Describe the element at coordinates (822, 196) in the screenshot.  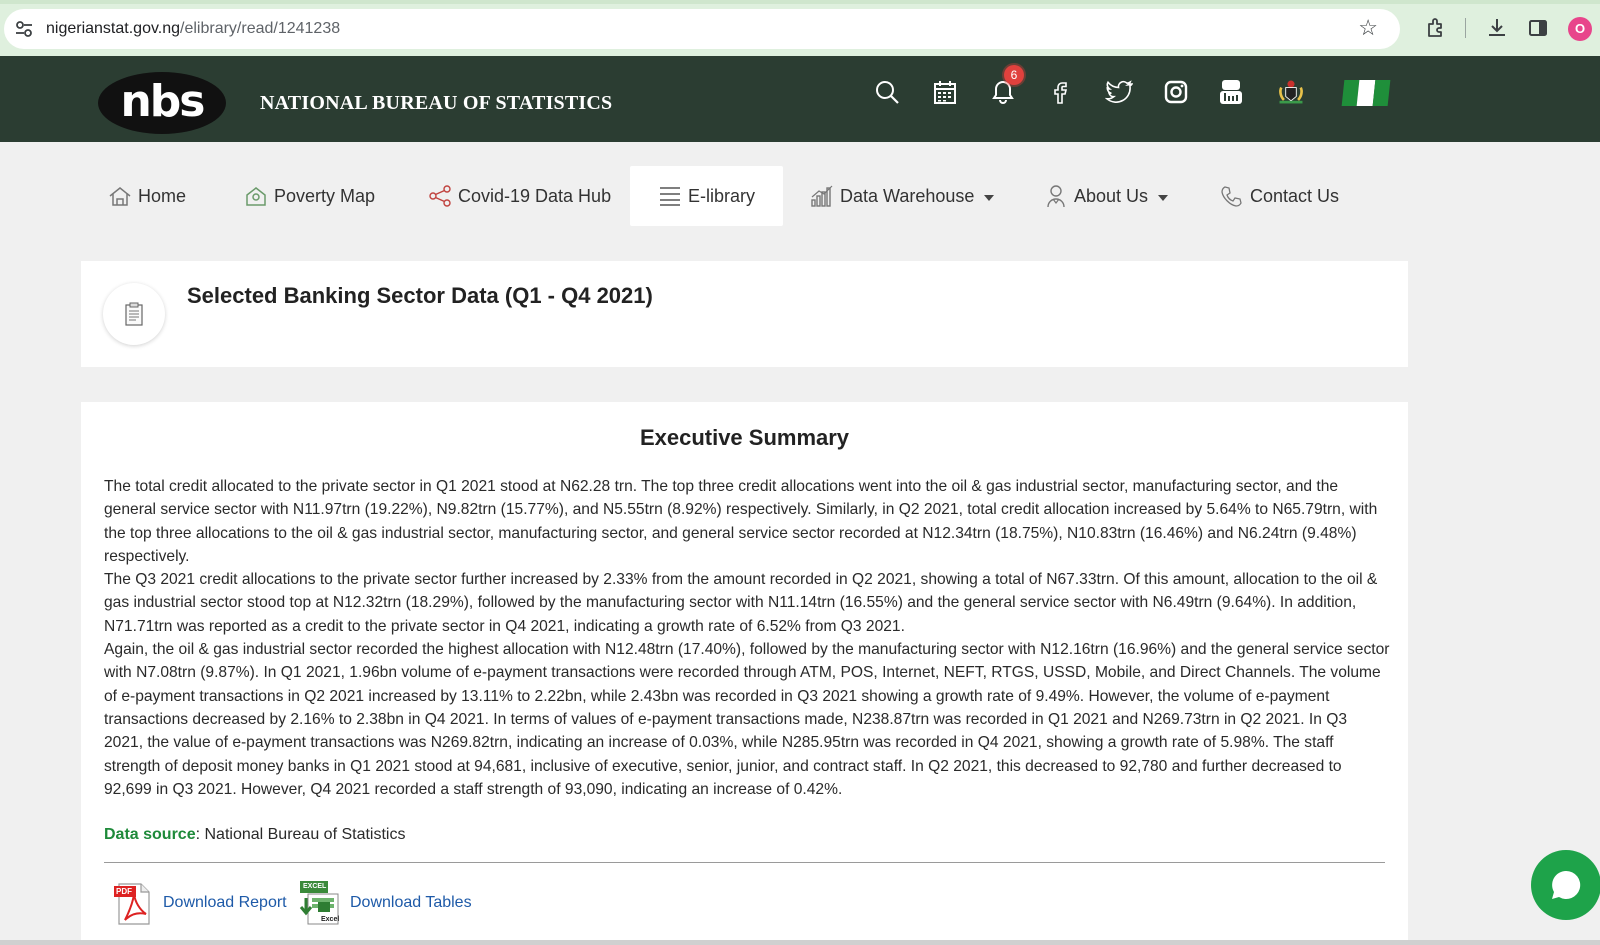
I see `bar-chart-icon` at that location.